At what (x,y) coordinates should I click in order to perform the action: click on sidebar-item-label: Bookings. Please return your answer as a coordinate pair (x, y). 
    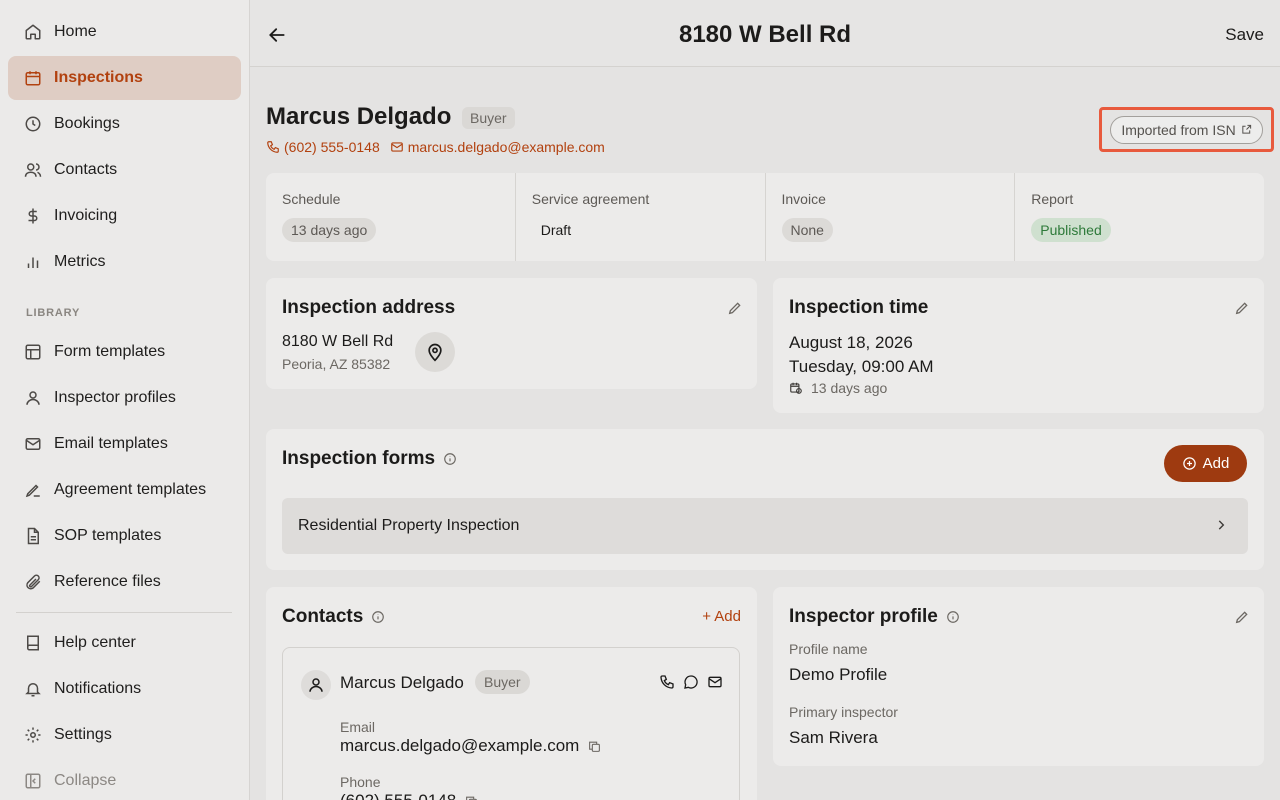
    Looking at the image, I should click on (87, 123).